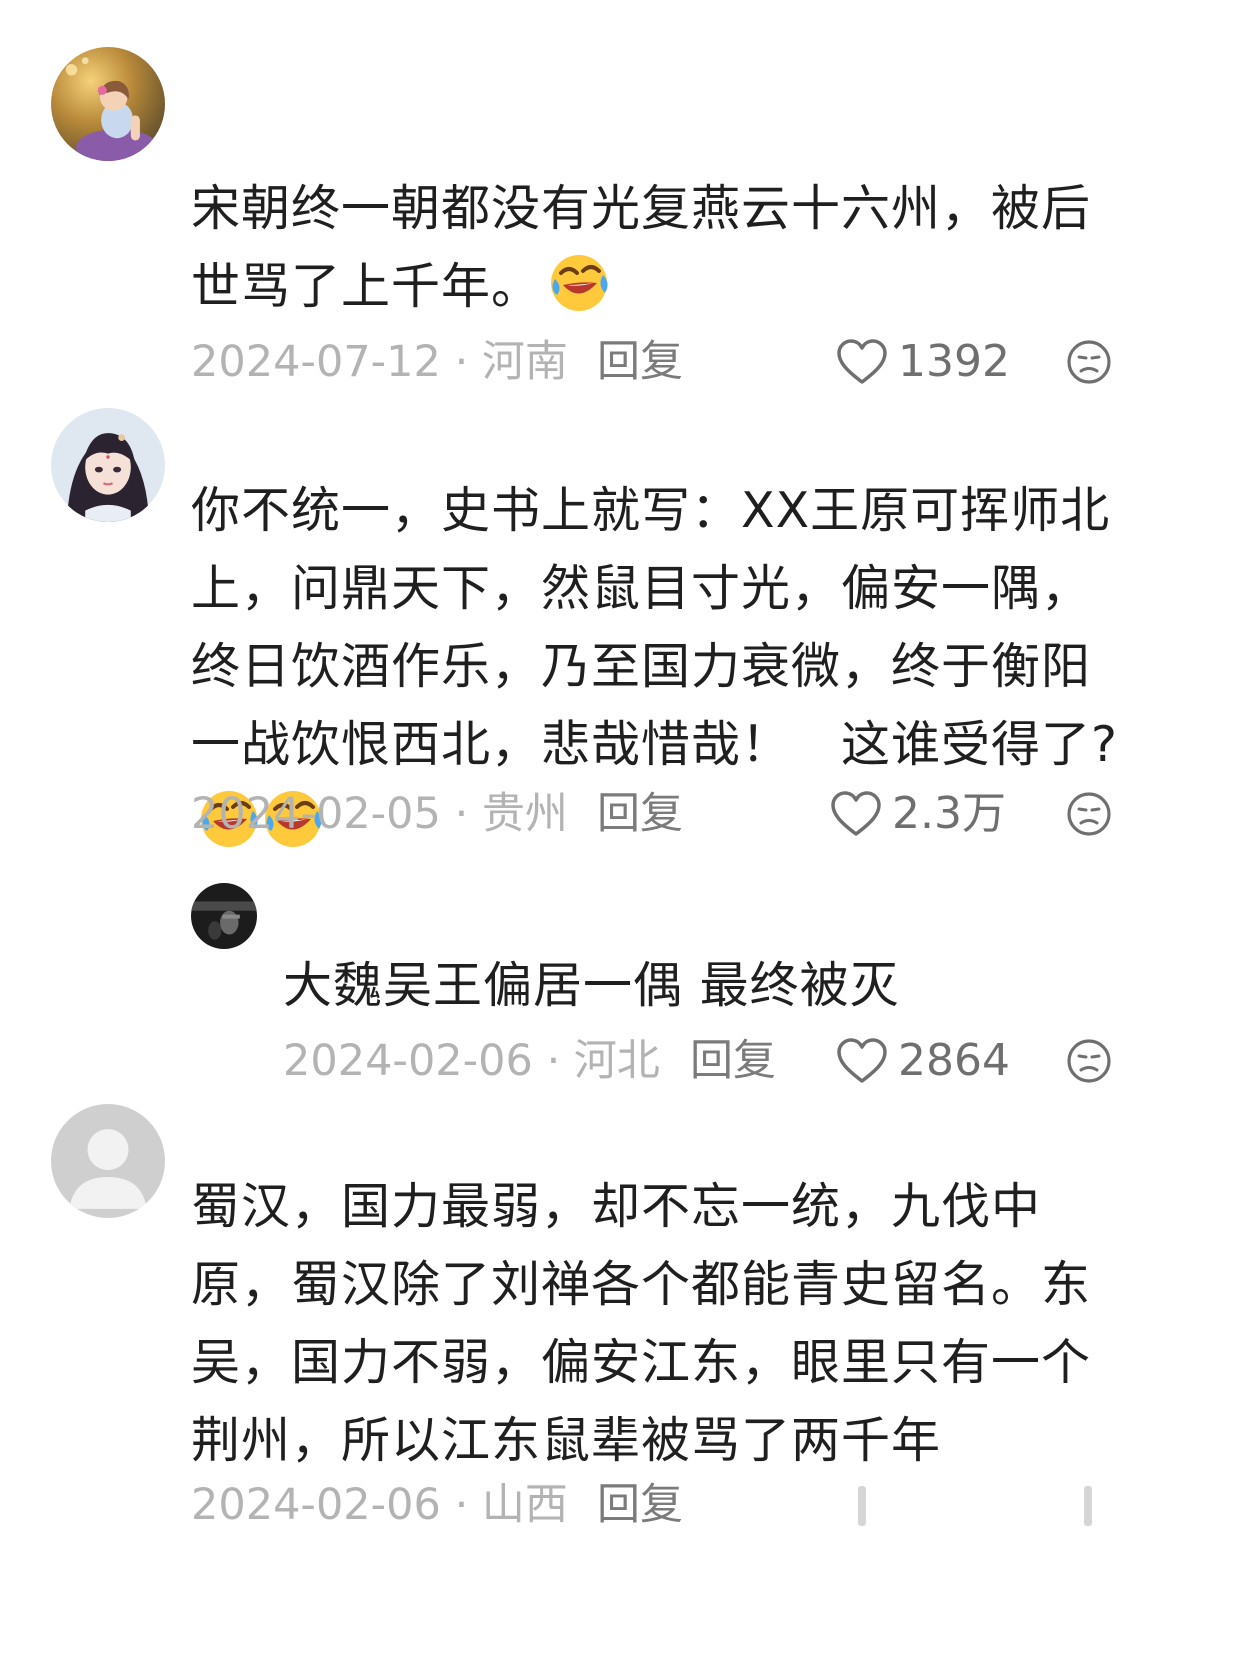 The image size is (1242, 1656). I want to click on dislike-button-cutoff, so click(1088, 1506).